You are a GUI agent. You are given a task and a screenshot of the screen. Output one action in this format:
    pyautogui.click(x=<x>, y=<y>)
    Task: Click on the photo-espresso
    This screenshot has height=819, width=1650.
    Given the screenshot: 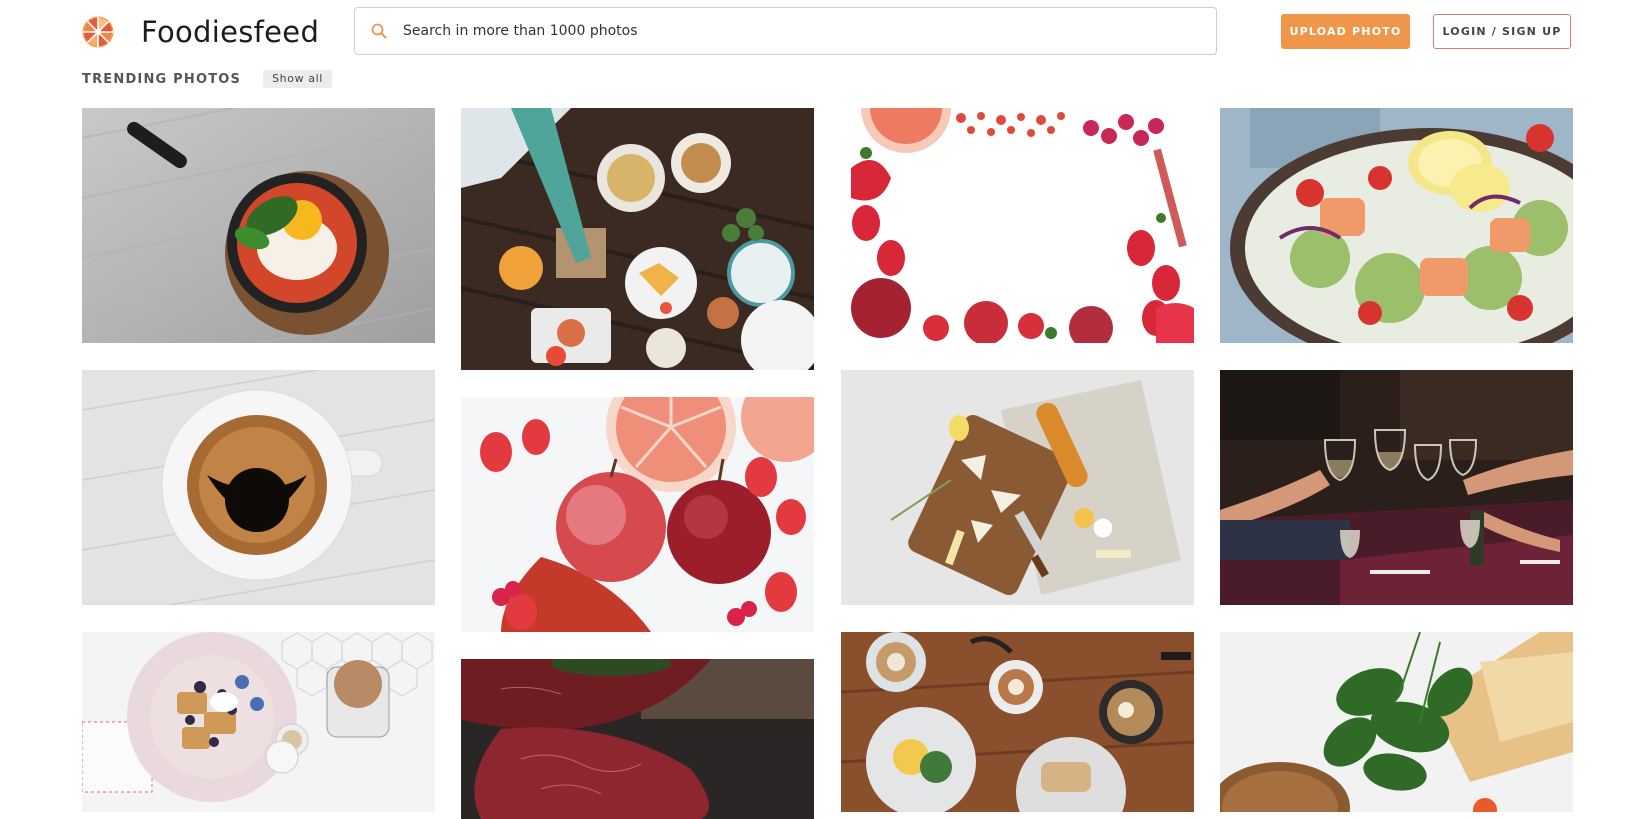 What is the action you would take?
    pyautogui.click(x=258, y=487)
    